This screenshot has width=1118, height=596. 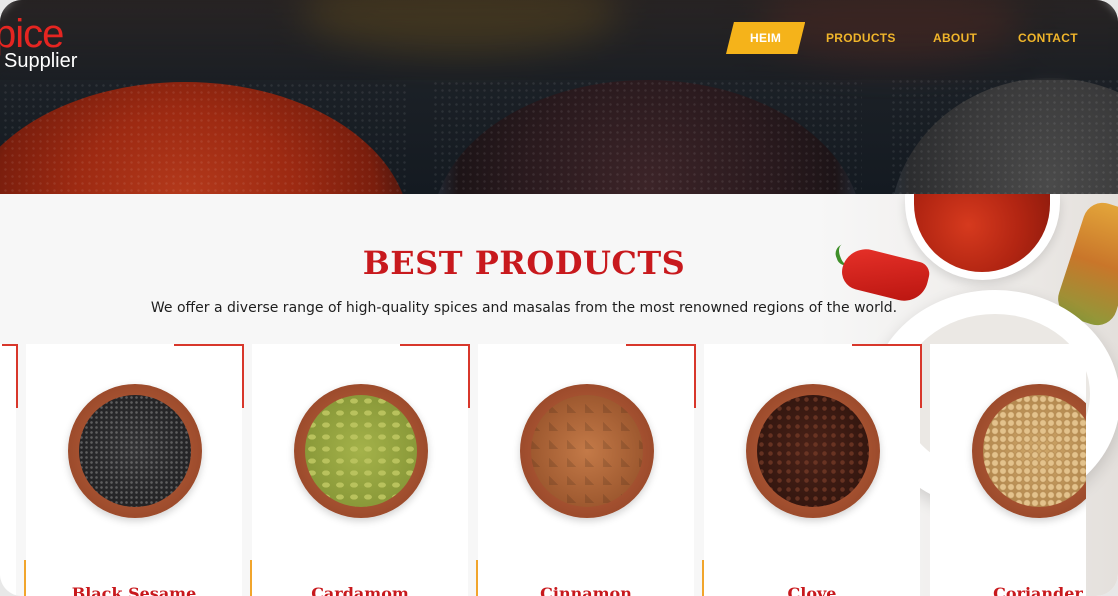 I want to click on product-card: Coriander, so click(x=1008, y=470).